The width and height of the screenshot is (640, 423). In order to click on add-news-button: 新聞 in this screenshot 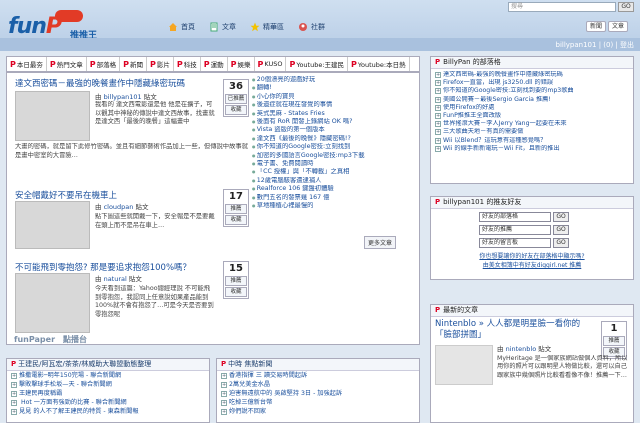, I will do `click(596, 26)`.